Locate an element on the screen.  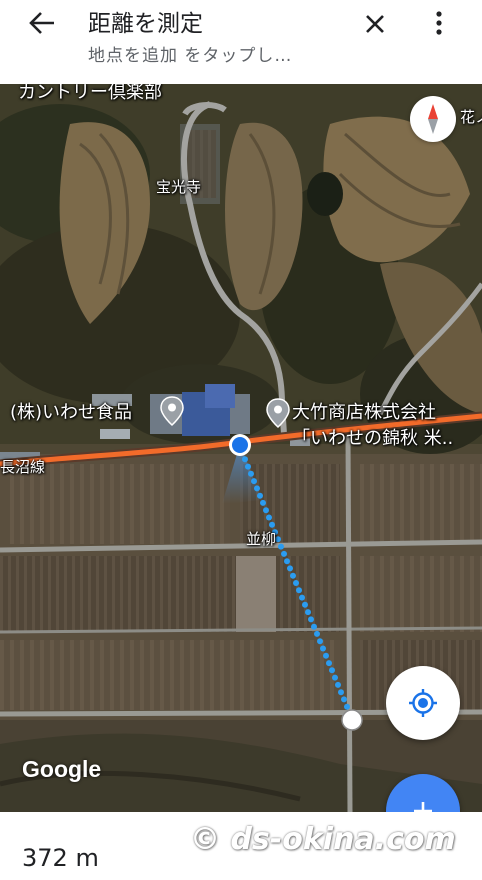
arrow-back-icon is located at coordinates (41, 23).